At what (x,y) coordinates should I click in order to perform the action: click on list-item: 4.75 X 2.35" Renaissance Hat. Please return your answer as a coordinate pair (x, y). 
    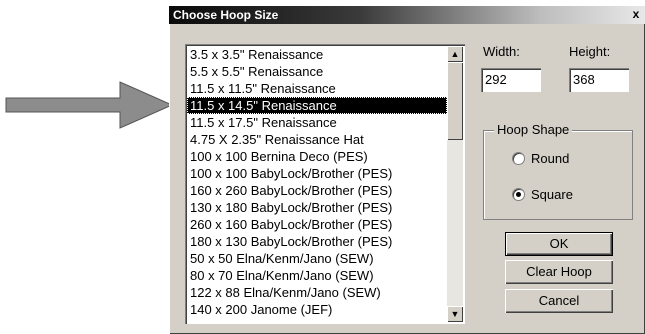
    Looking at the image, I should click on (317, 139).